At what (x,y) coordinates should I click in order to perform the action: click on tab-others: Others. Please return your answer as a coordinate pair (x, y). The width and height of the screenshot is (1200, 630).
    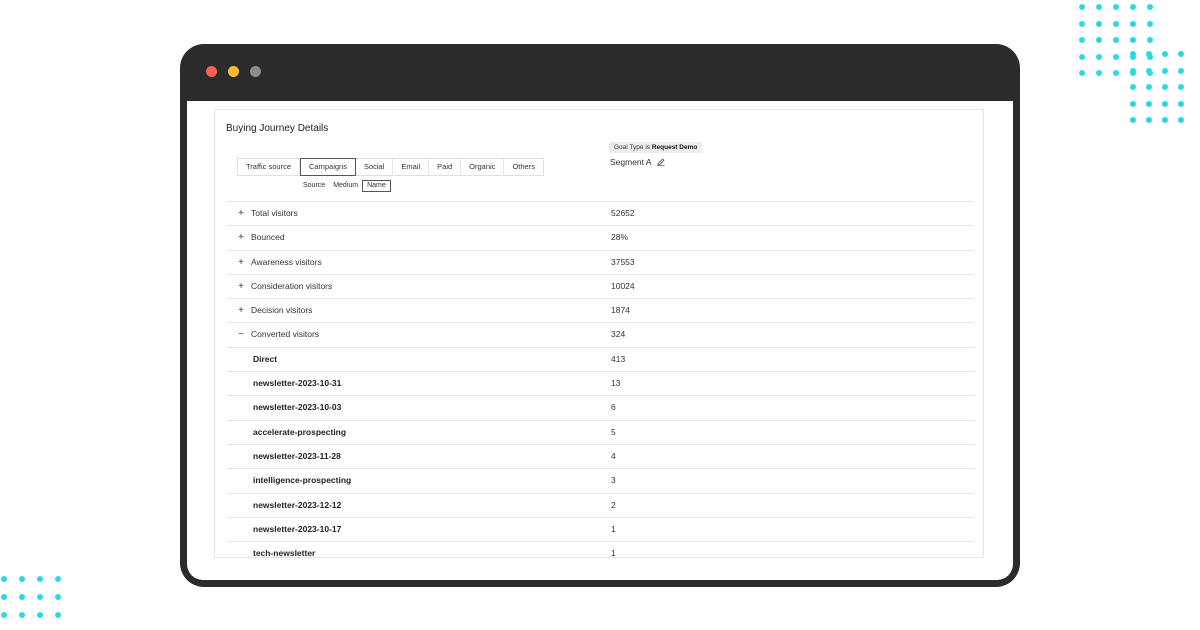
    Looking at the image, I should click on (523, 167).